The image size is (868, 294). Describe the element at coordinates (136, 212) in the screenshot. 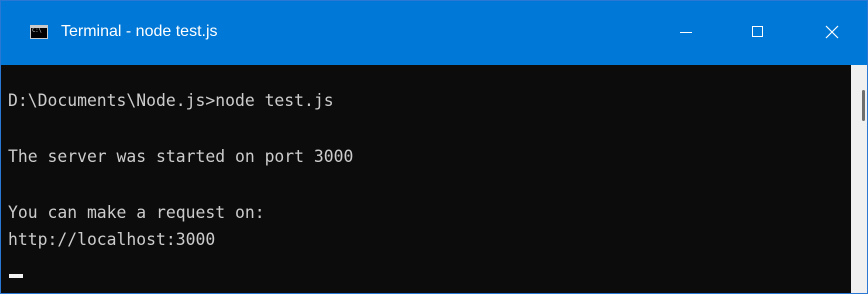

I see `console-line: You can make a request on:` at that location.